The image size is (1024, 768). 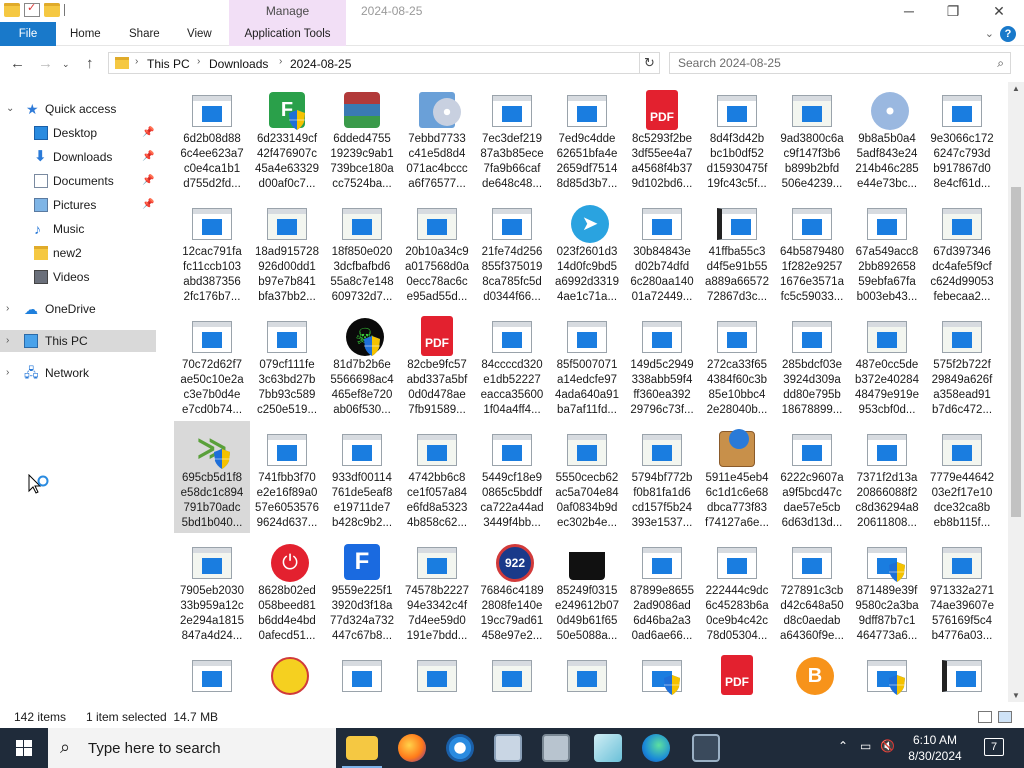 What do you see at coordinates (1008, 34) in the screenshot?
I see `help-icon: ?` at bounding box center [1008, 34].